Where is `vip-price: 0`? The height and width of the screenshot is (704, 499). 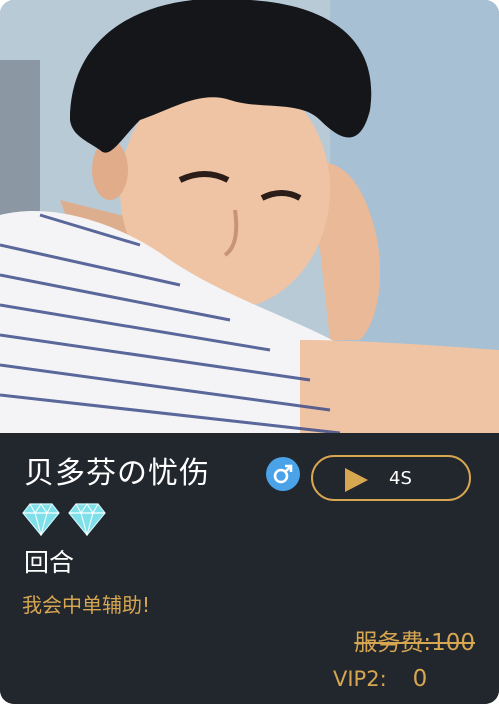
vip-price: 0 is located at coordinates (420, 679).